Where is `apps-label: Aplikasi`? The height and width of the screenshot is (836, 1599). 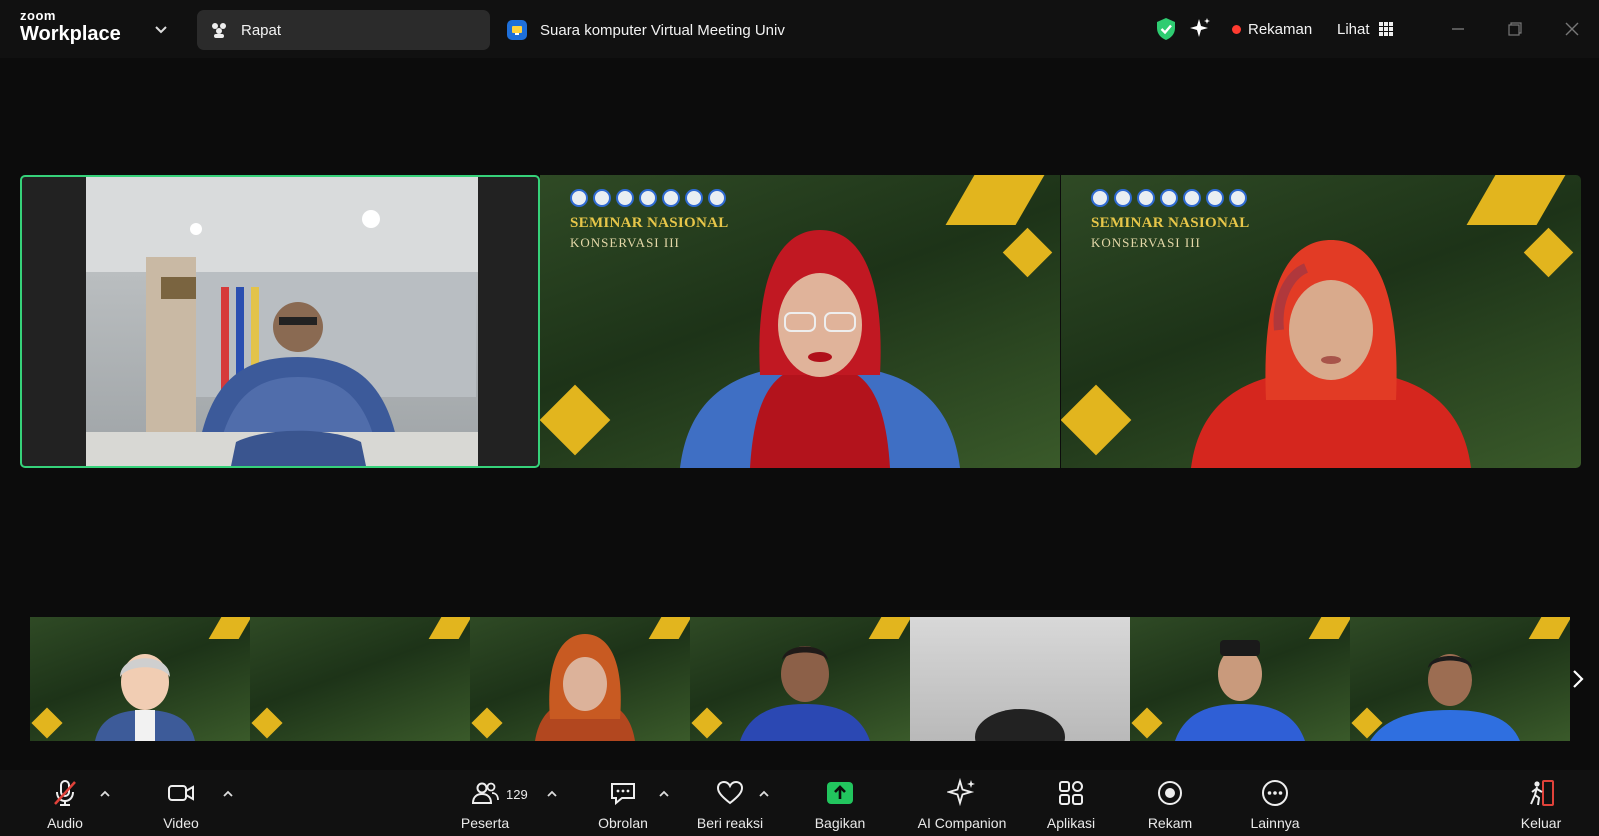 apps-label: Aplikasi is located at coordinates (1071, 823).